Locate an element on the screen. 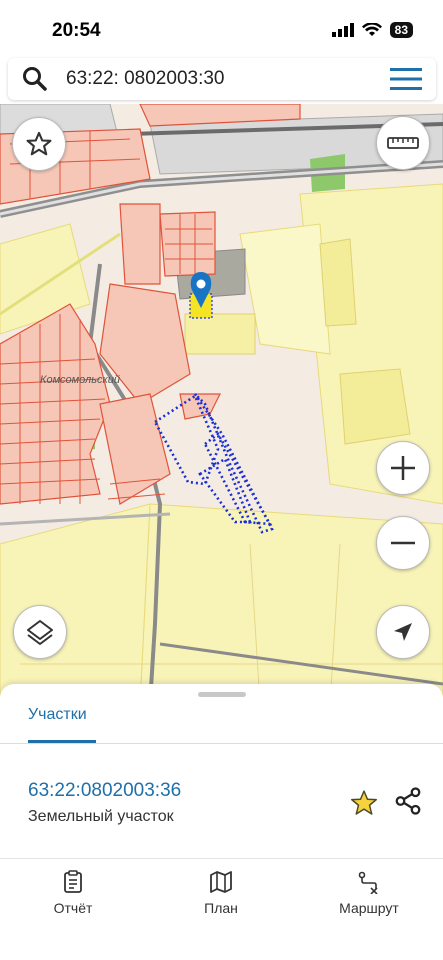 The height and width of the screenshot is (960, 443). search-input: 63:22: 0802003:30 is located at coordinates (145, 79).